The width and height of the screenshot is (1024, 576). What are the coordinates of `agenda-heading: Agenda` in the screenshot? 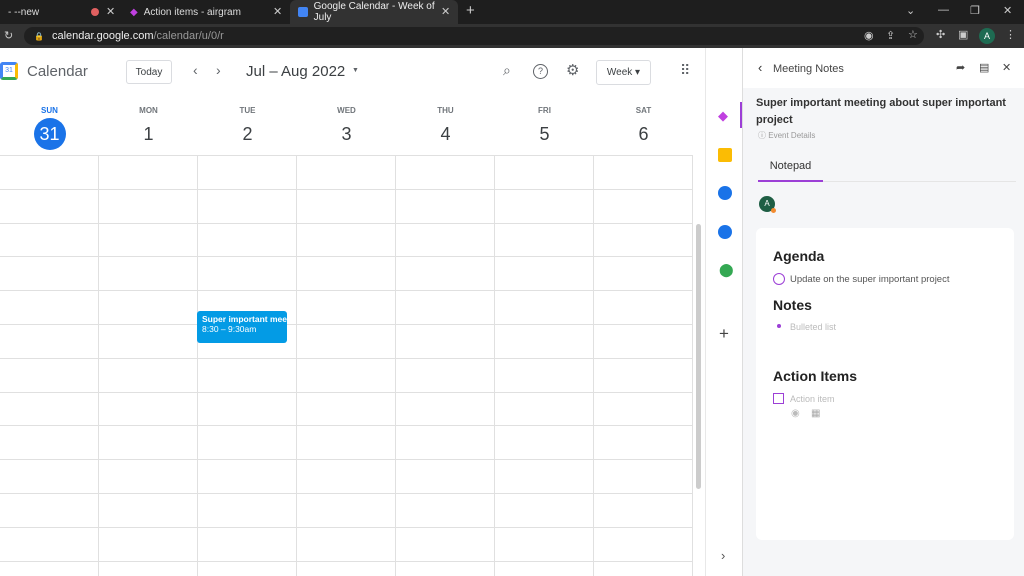 It's located at (799, 256).